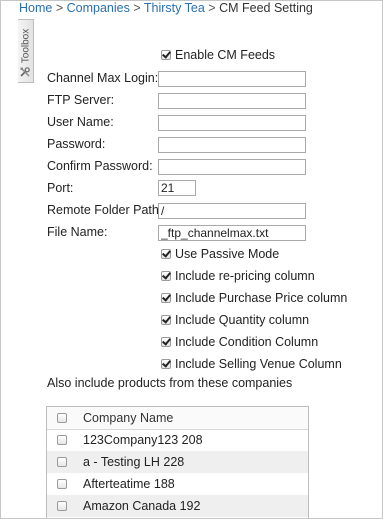 This screenshot has height=519, width=383. What do you see at coordinates (80, 122) in the screenshot?
I see `user-name-label: User Name:` at bounding box center [80, 122].